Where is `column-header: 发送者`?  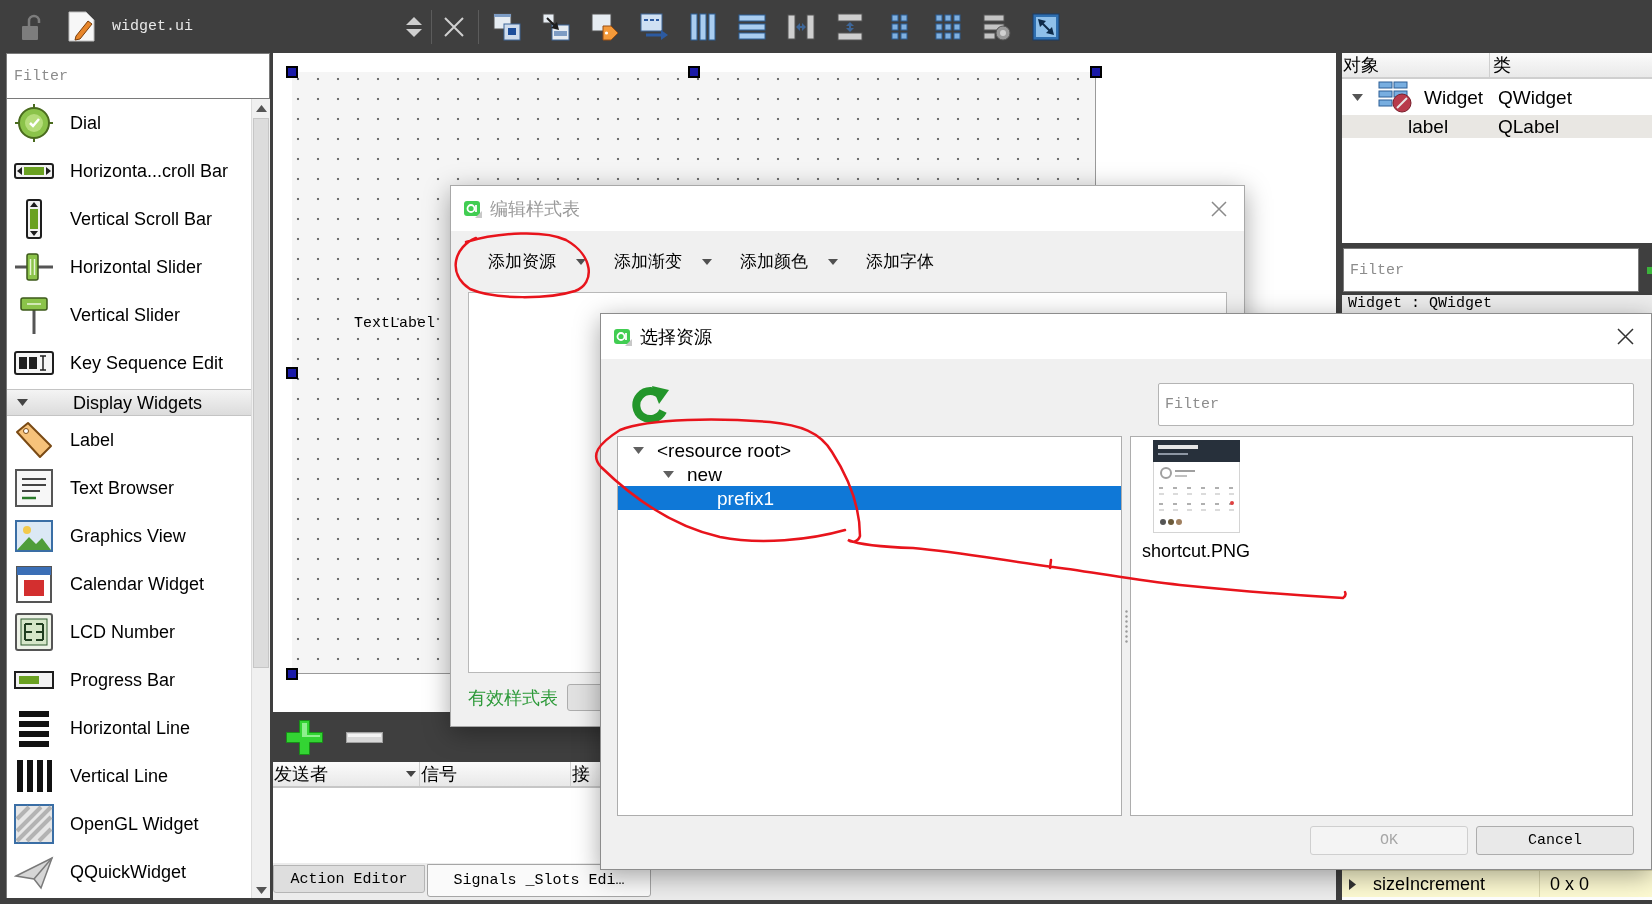 column-header: 发送者 is located at coordinates (346, 774).